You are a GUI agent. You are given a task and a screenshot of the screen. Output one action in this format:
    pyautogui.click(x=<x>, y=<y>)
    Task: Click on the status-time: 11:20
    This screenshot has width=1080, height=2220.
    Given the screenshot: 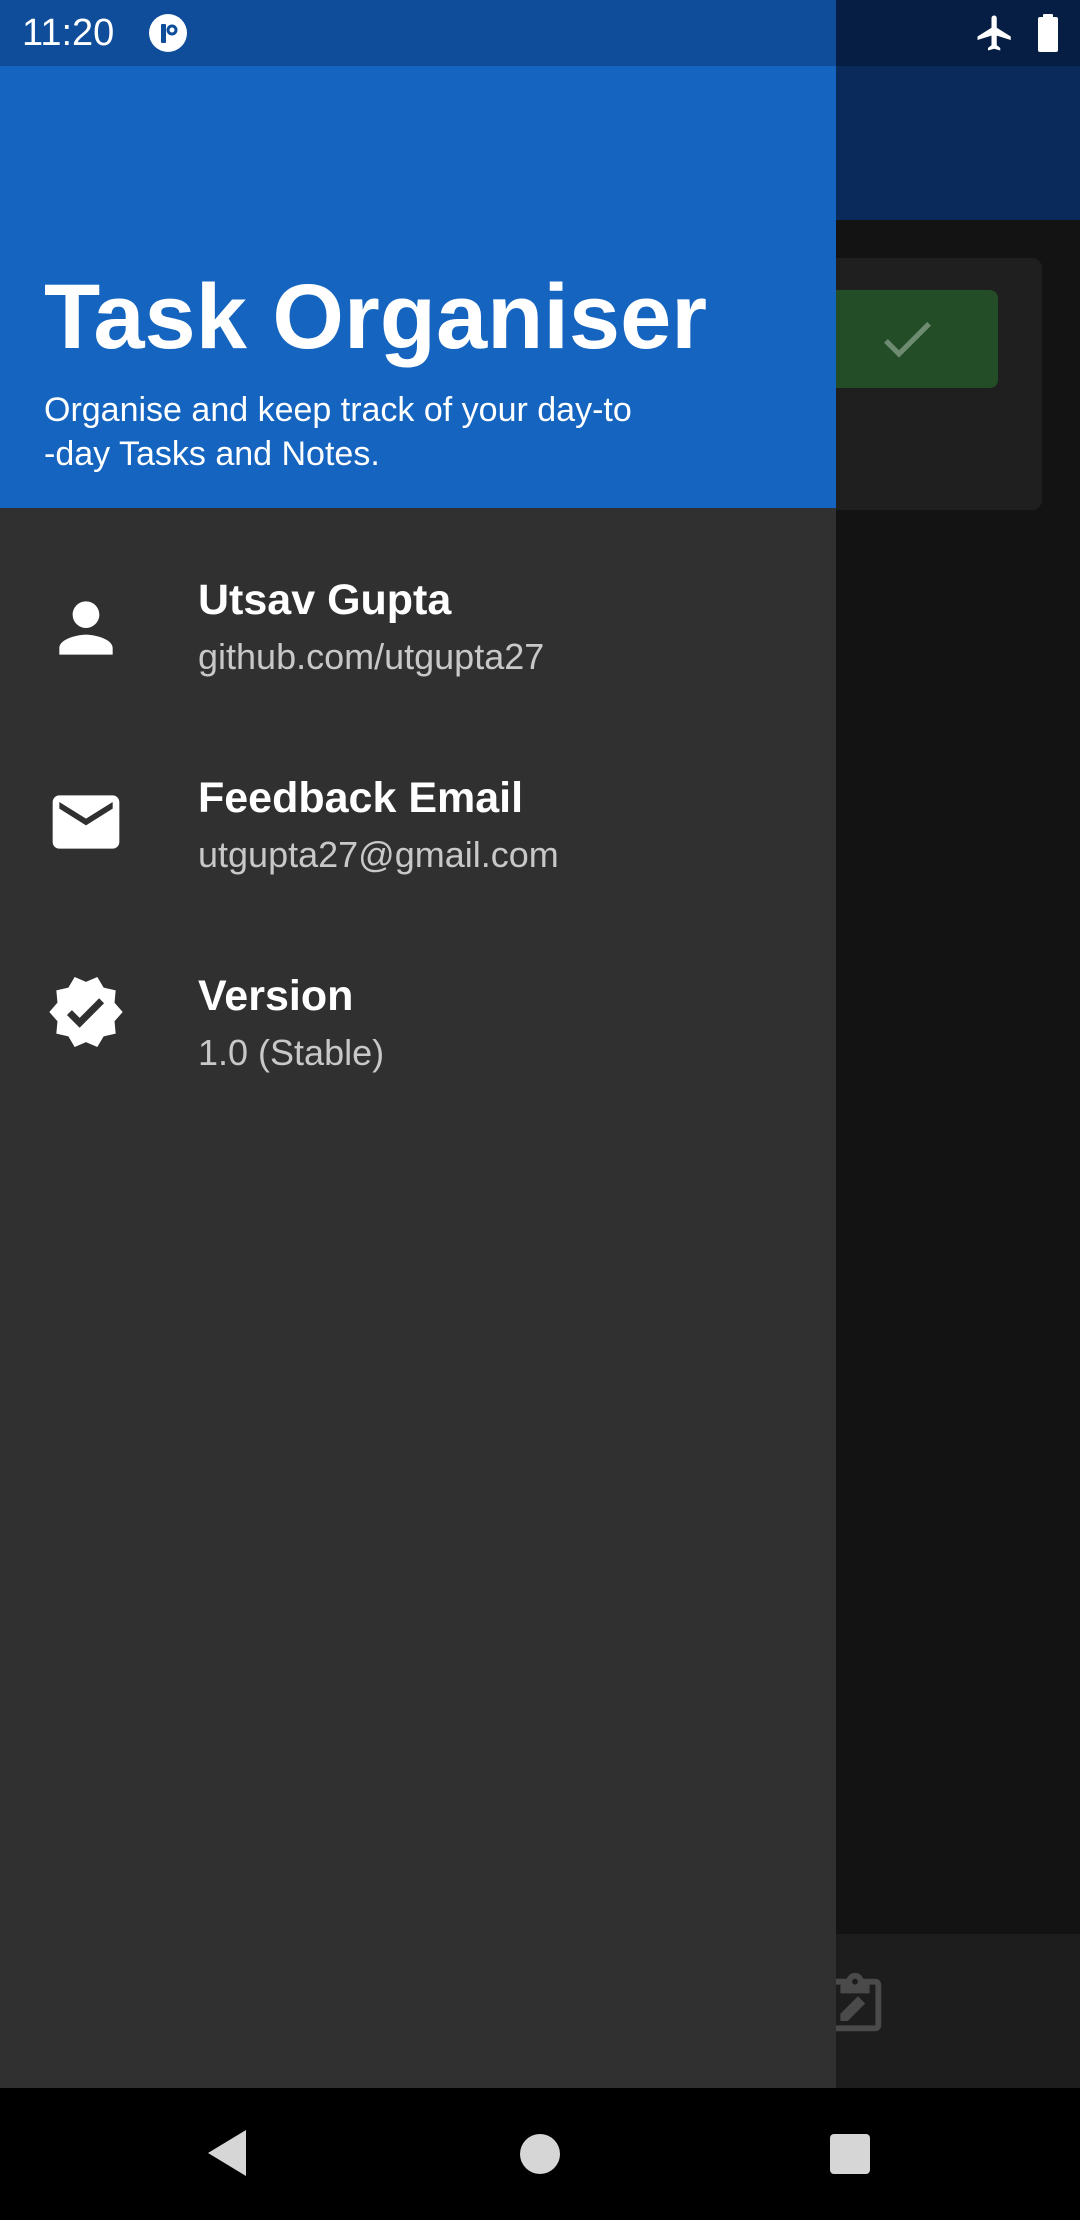 What is the action you would take?
    pyautogui.click(x=68, y=33)
    